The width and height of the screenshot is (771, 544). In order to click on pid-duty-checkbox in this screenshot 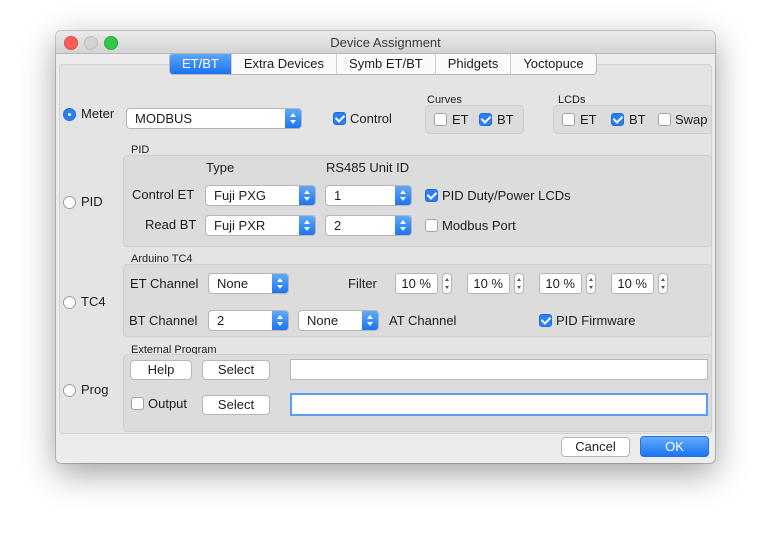, I will do `click(431, 195)`.